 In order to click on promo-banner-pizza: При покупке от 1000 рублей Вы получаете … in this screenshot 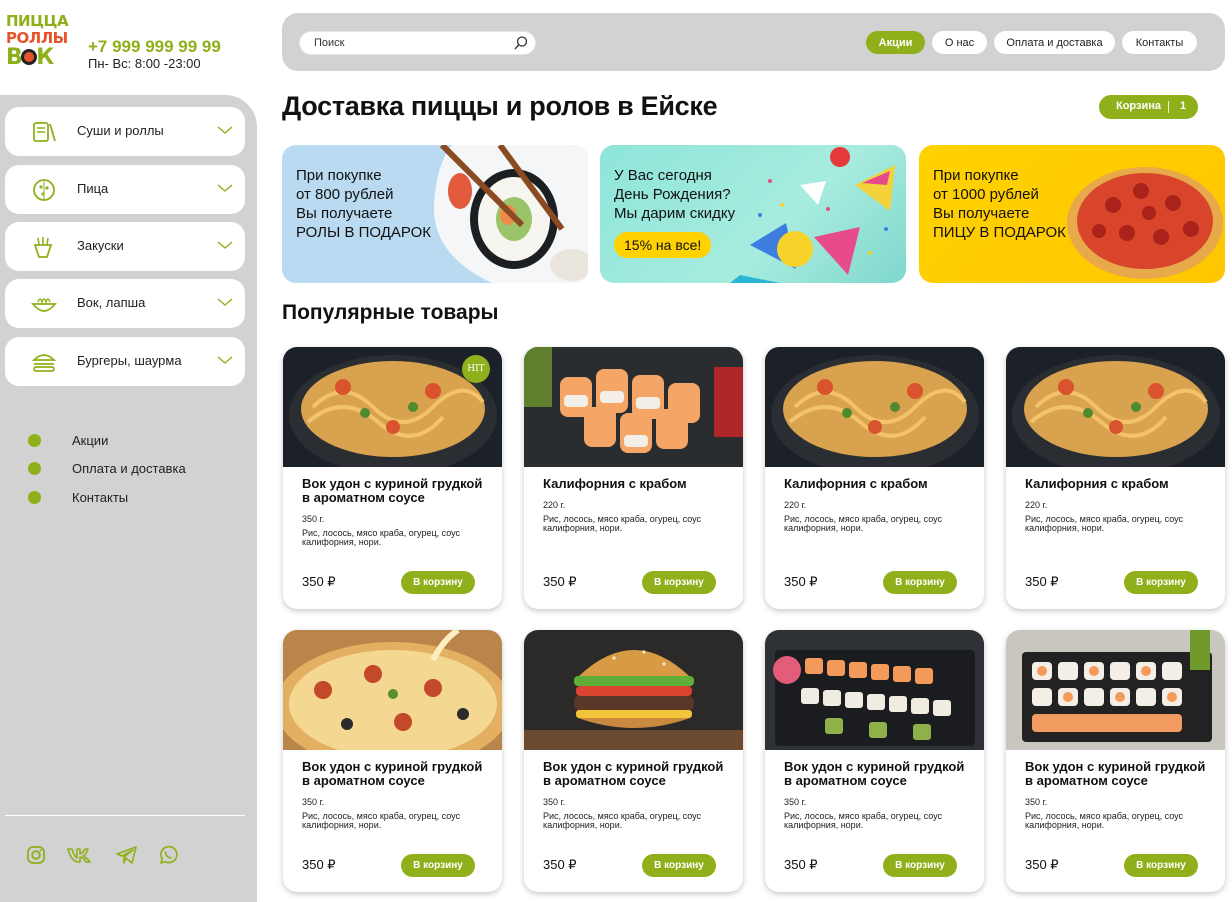, I will do `click(1072, 214)`.